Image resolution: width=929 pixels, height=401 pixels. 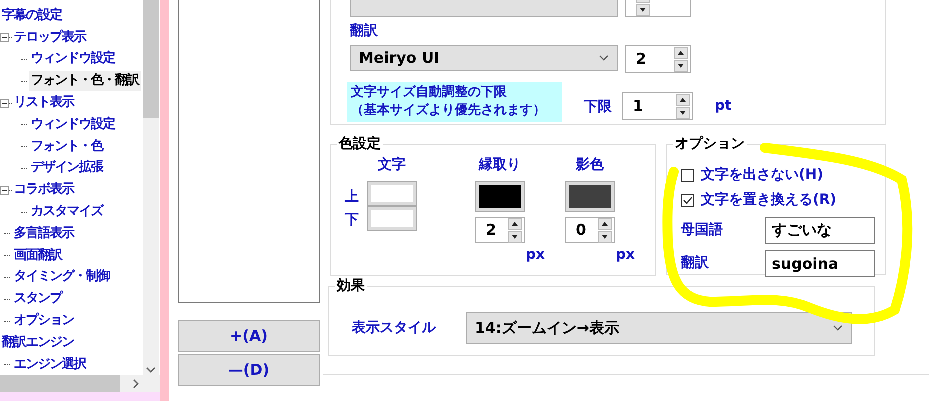 What do you see at coordinates (38, 299) in the screenshot?
I see `tree-item: スタンプ` at bounding box center [38, 299].